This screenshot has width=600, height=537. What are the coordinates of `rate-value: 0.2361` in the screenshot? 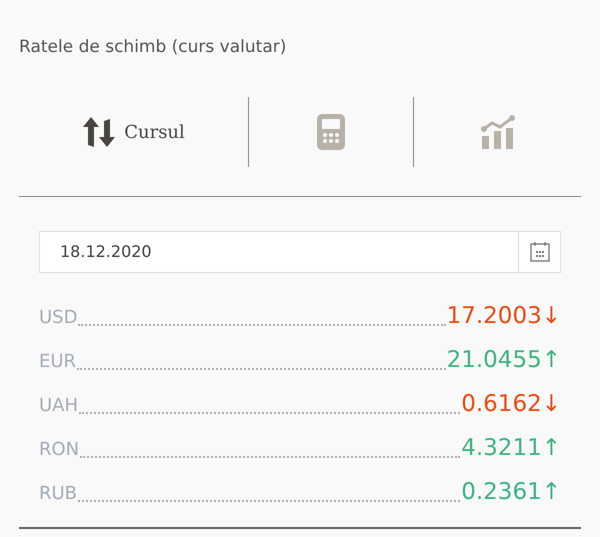 It's located at (501, 492).